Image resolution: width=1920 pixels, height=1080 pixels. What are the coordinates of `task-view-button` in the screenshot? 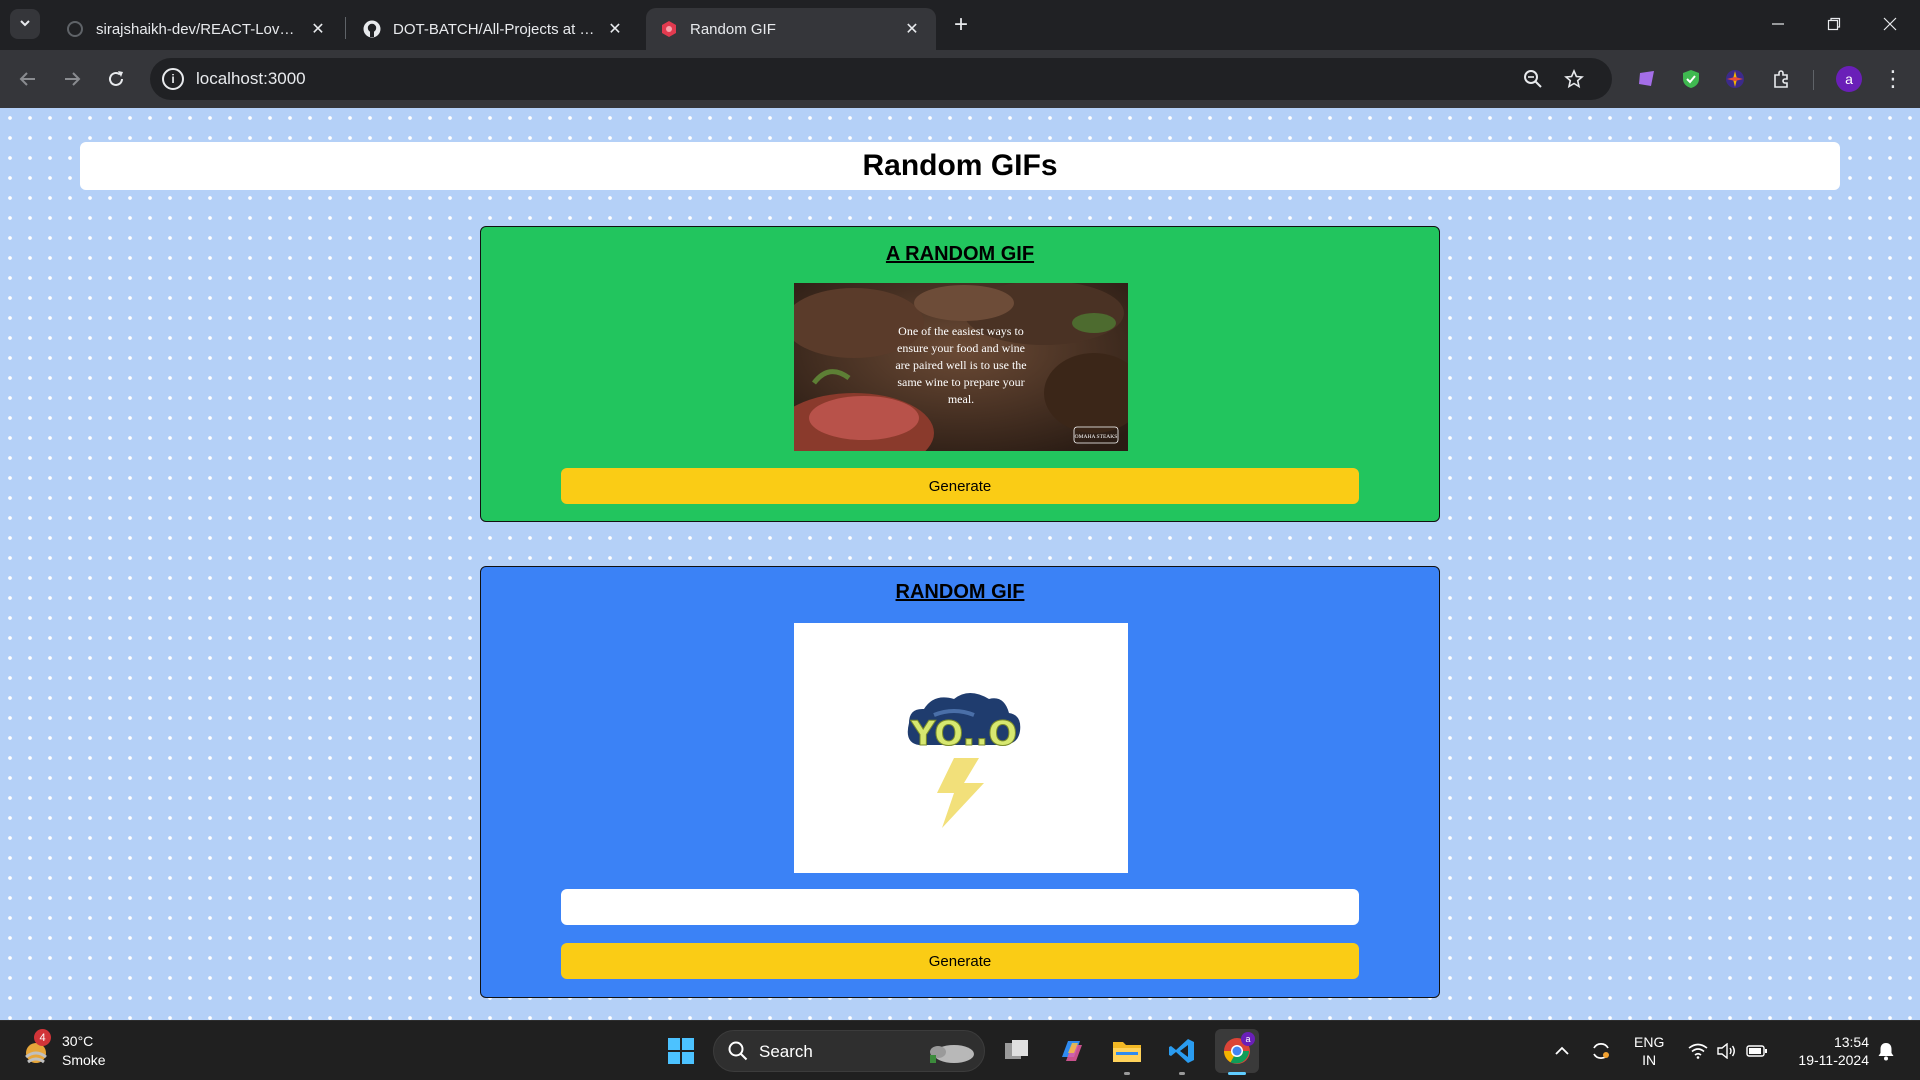 It's located at (1017, 1051).